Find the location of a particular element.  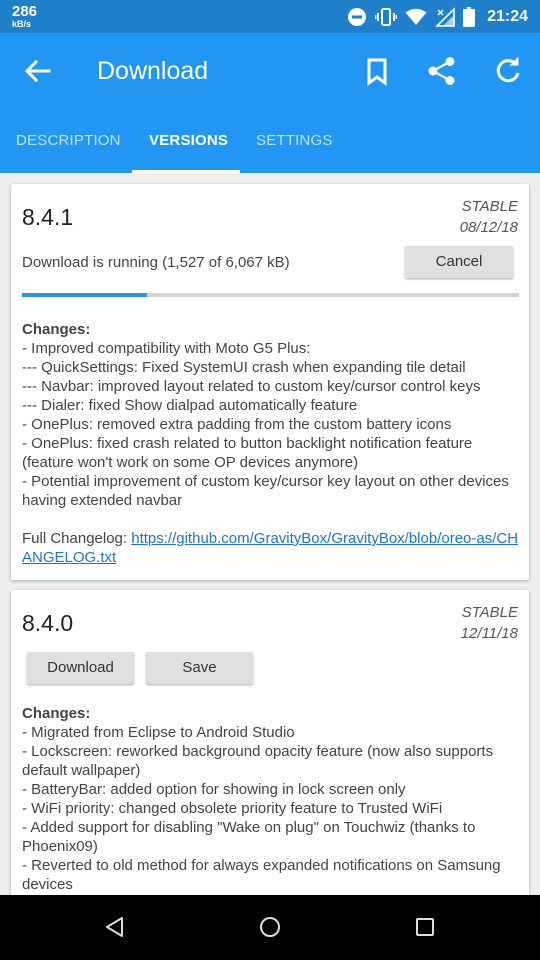

refresh-button is located at coordinates (508, 71).